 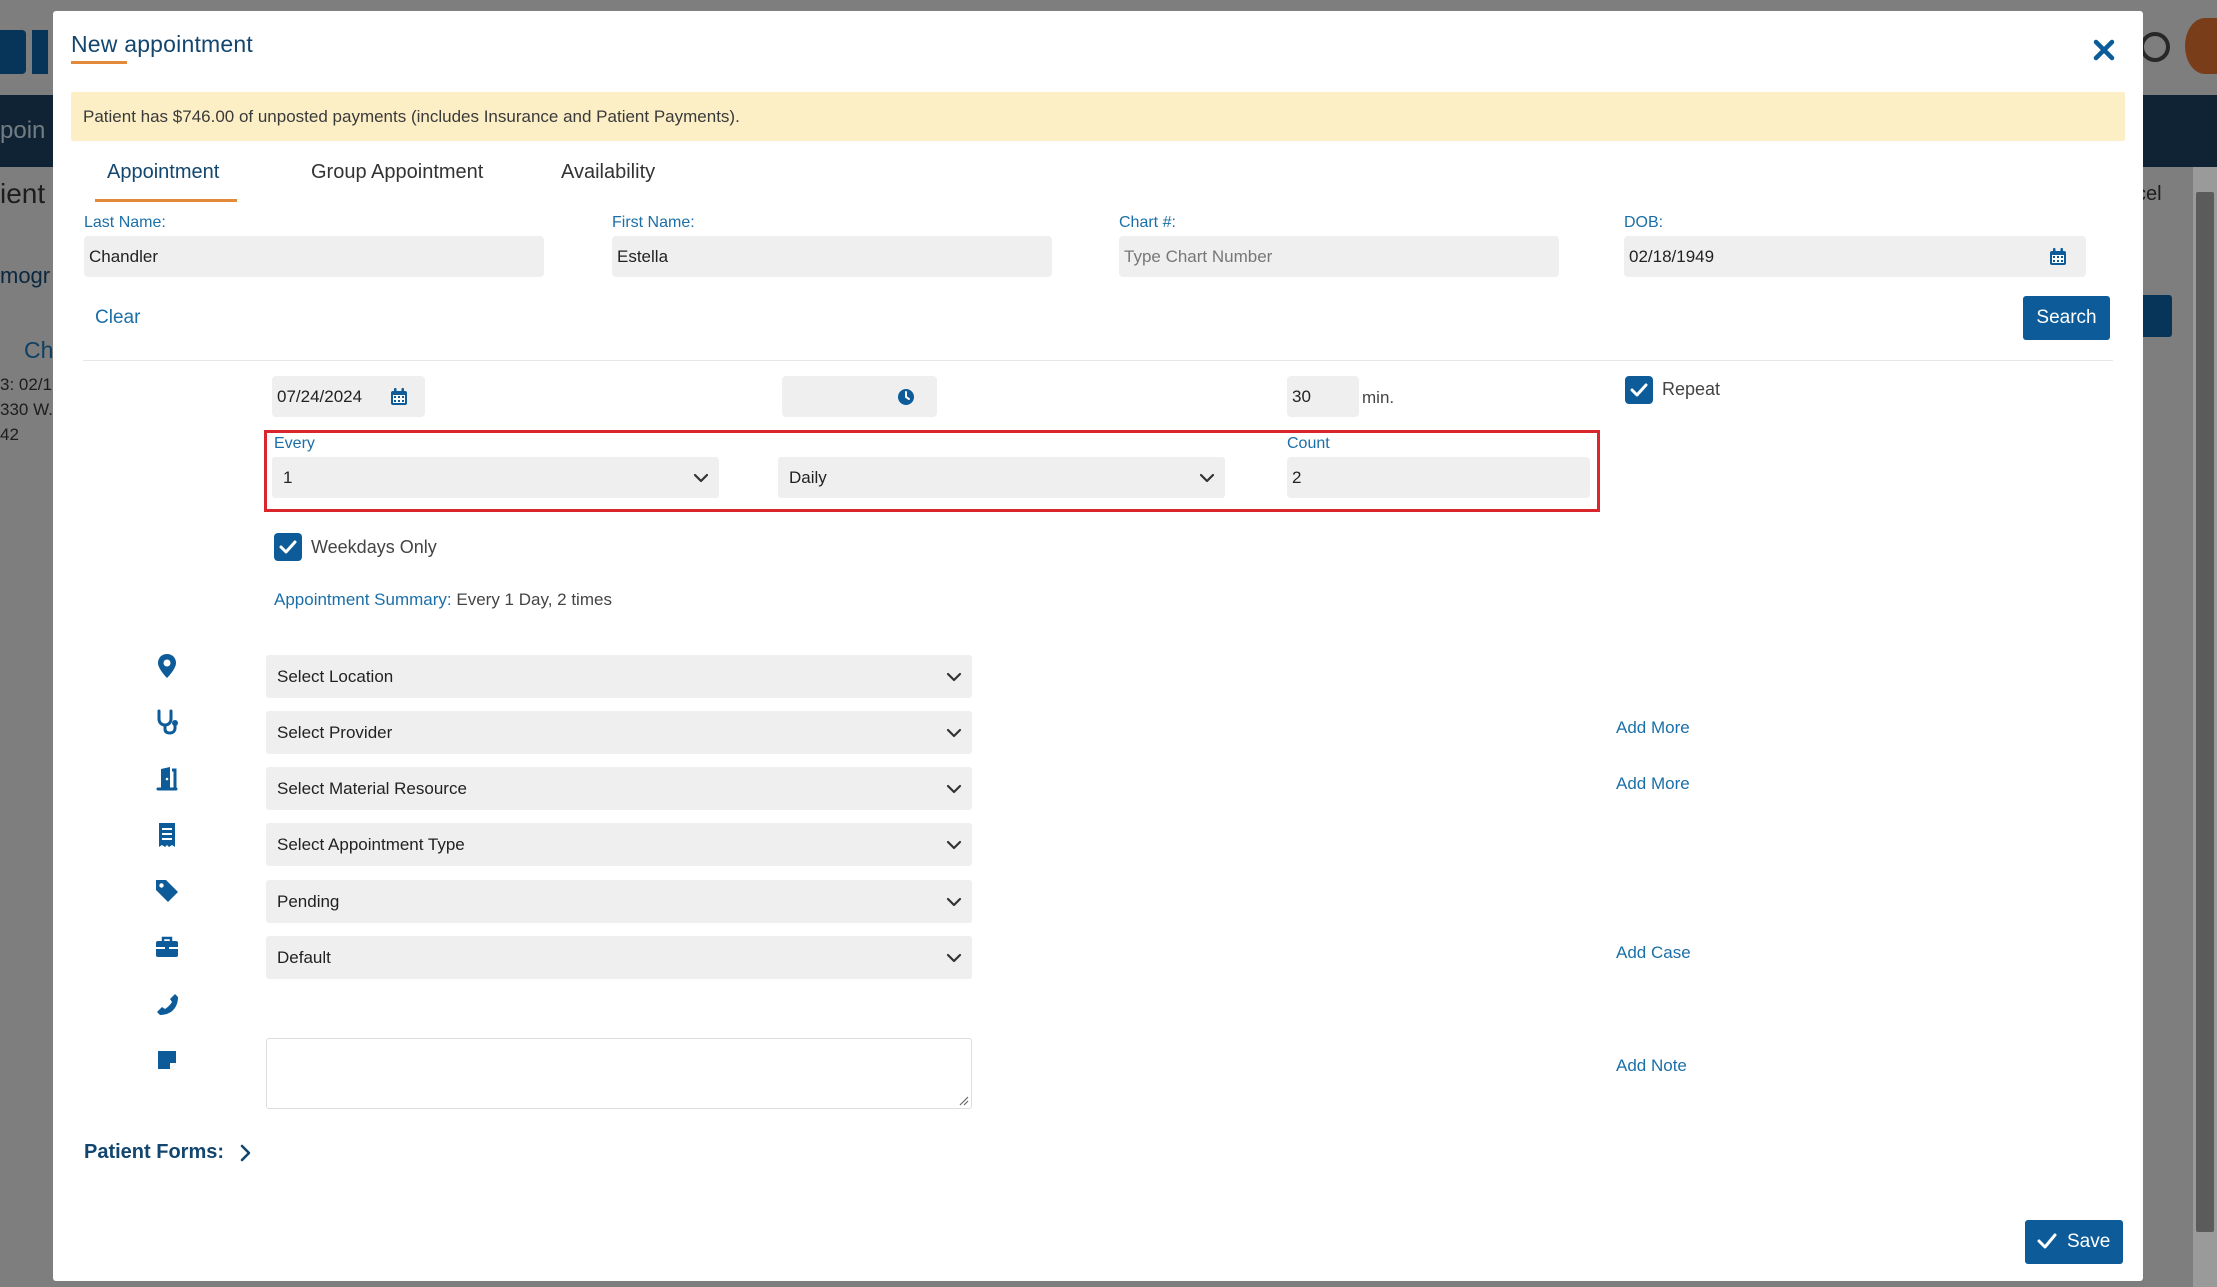 I want to click on location-pin-icon, so click(x=167, y=666).